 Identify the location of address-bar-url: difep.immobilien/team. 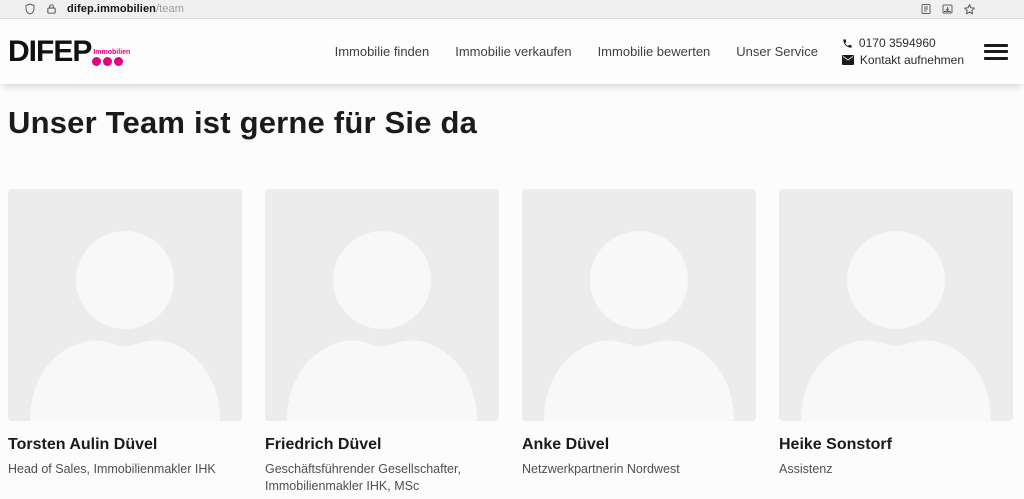
(488, 9).